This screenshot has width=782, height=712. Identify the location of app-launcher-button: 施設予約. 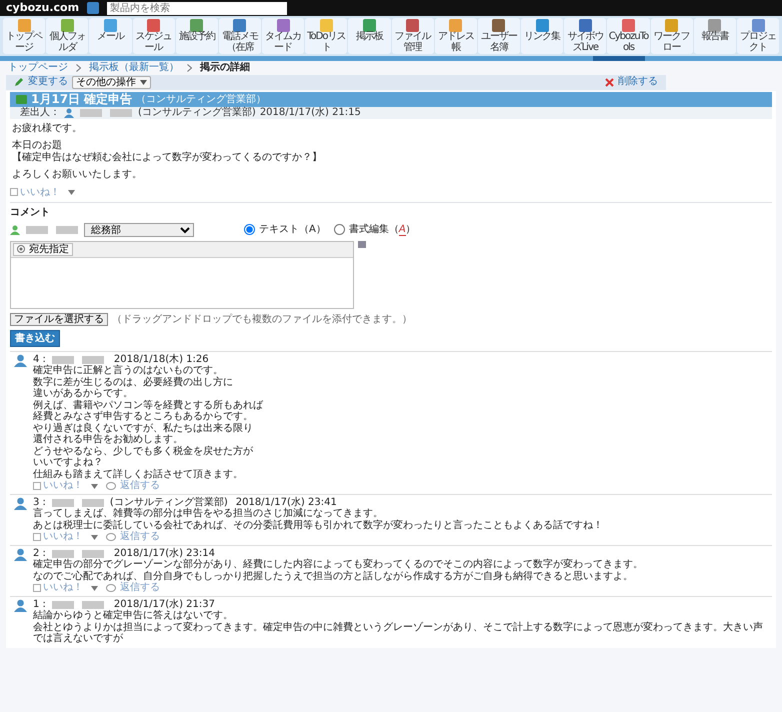
(197, 36).